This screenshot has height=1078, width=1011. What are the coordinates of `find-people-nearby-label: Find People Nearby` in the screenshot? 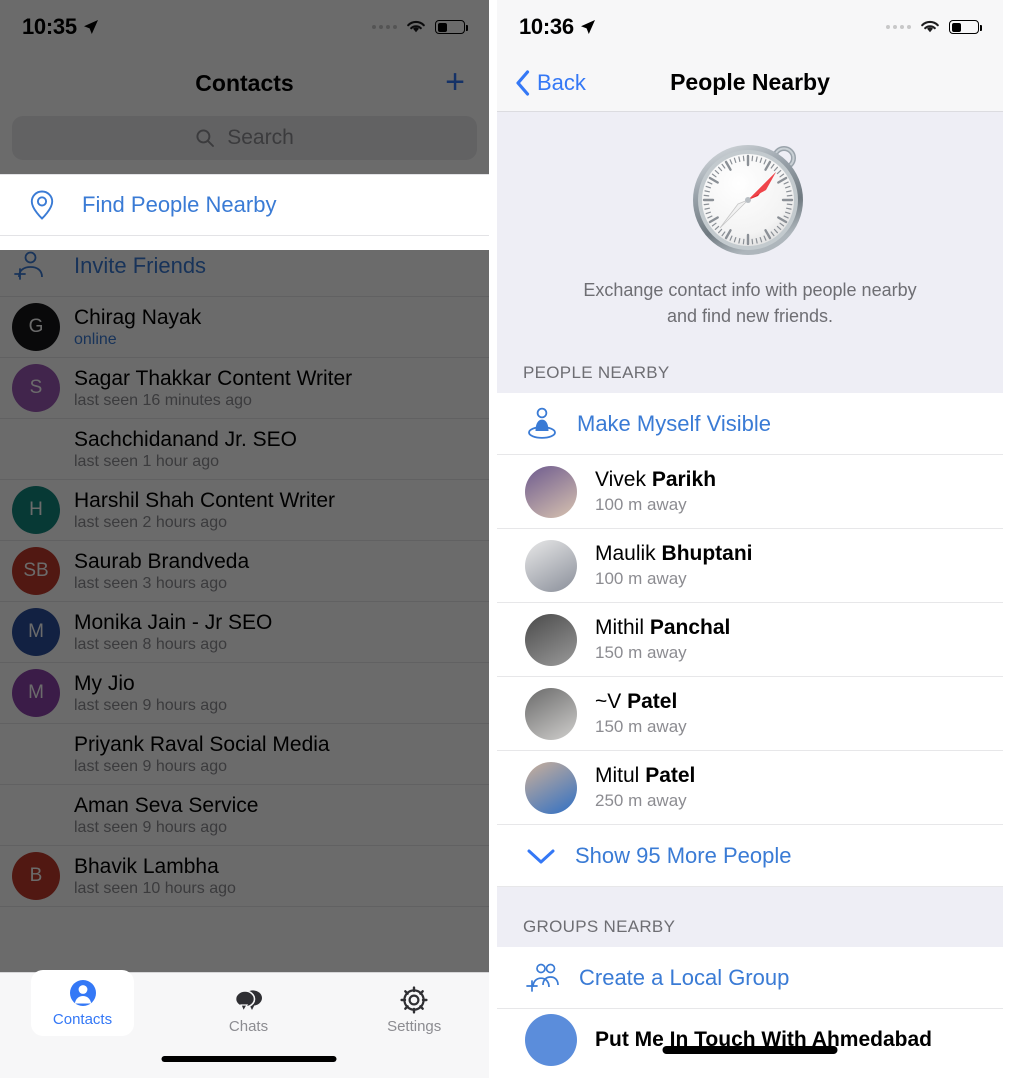 It's located at (179, 204).